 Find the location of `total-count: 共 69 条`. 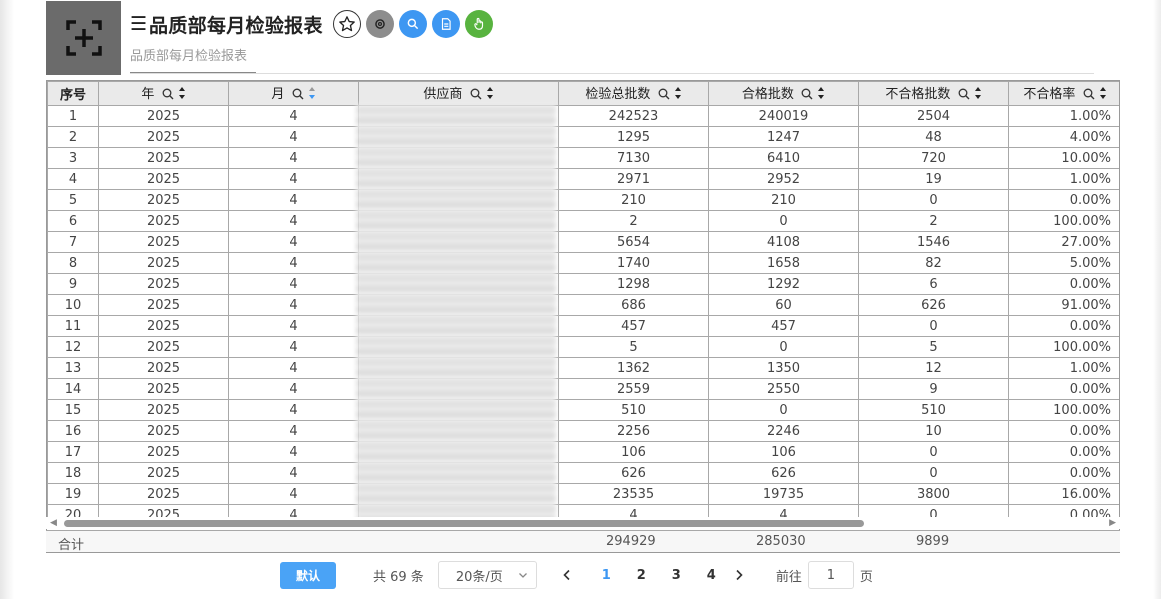

total-count: 共 69 条 is located at coordinates (398, 577).